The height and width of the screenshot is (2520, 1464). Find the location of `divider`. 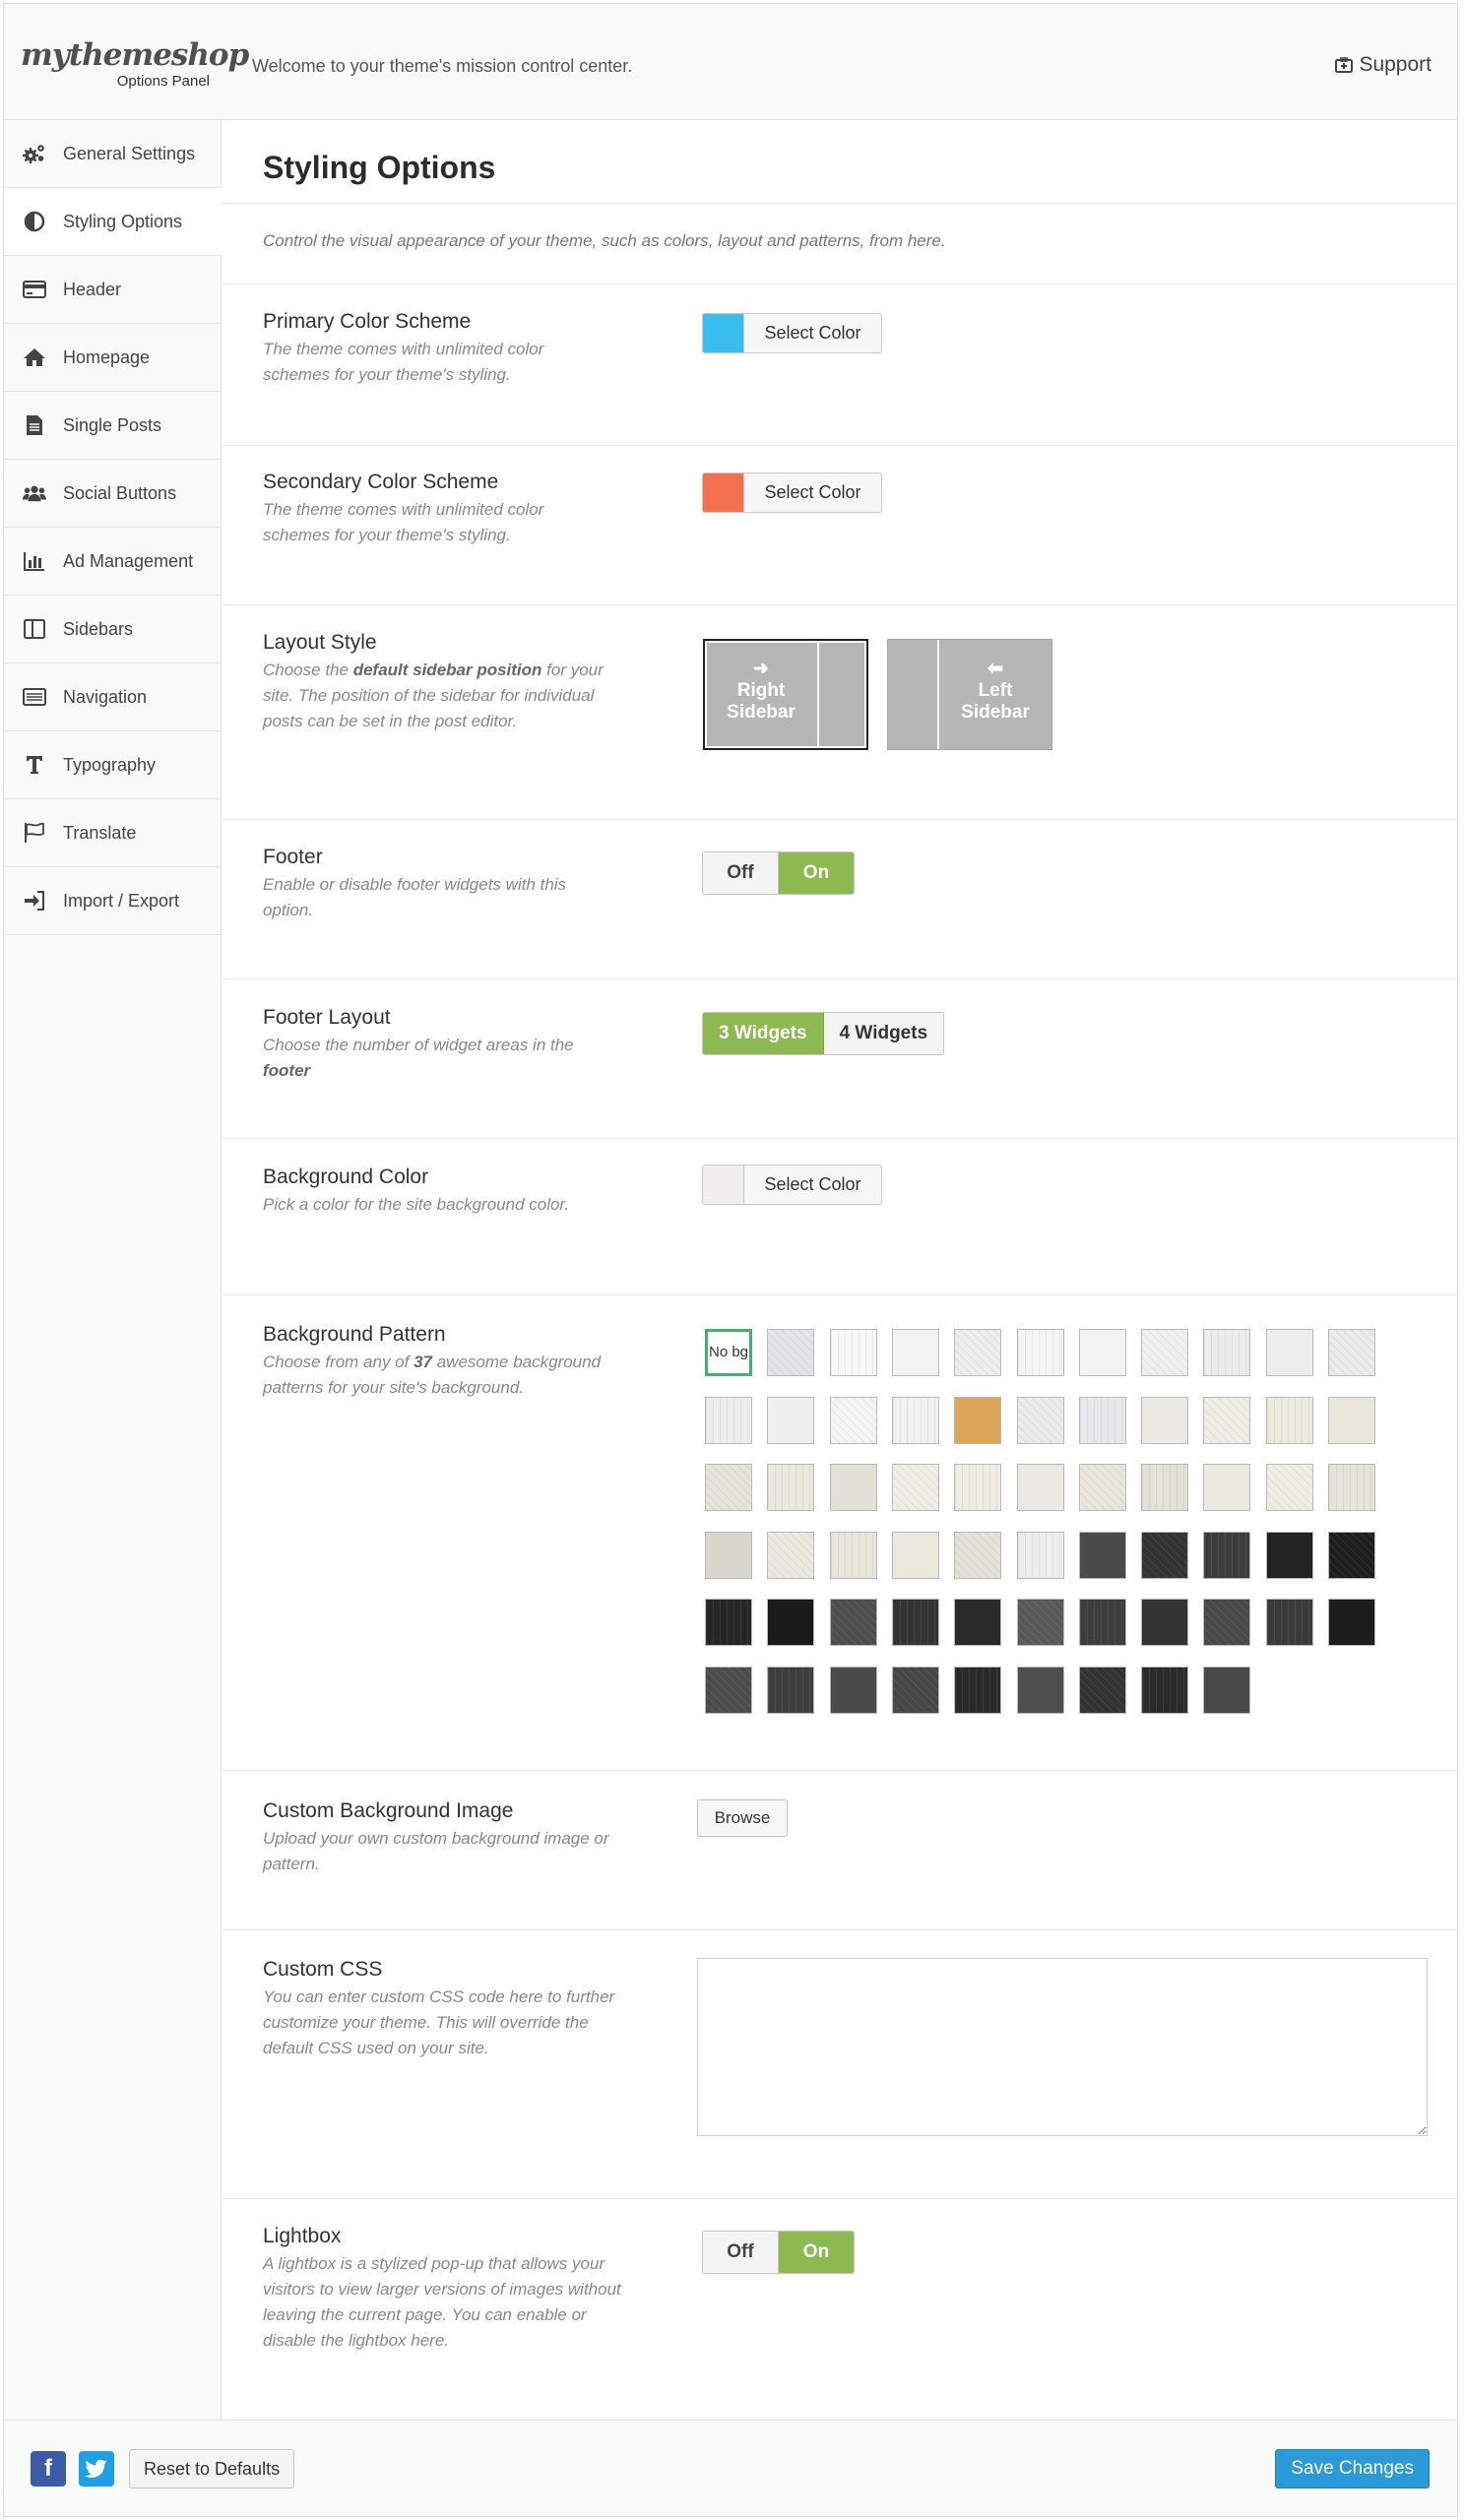

divider is located at coordinates (840, 445).